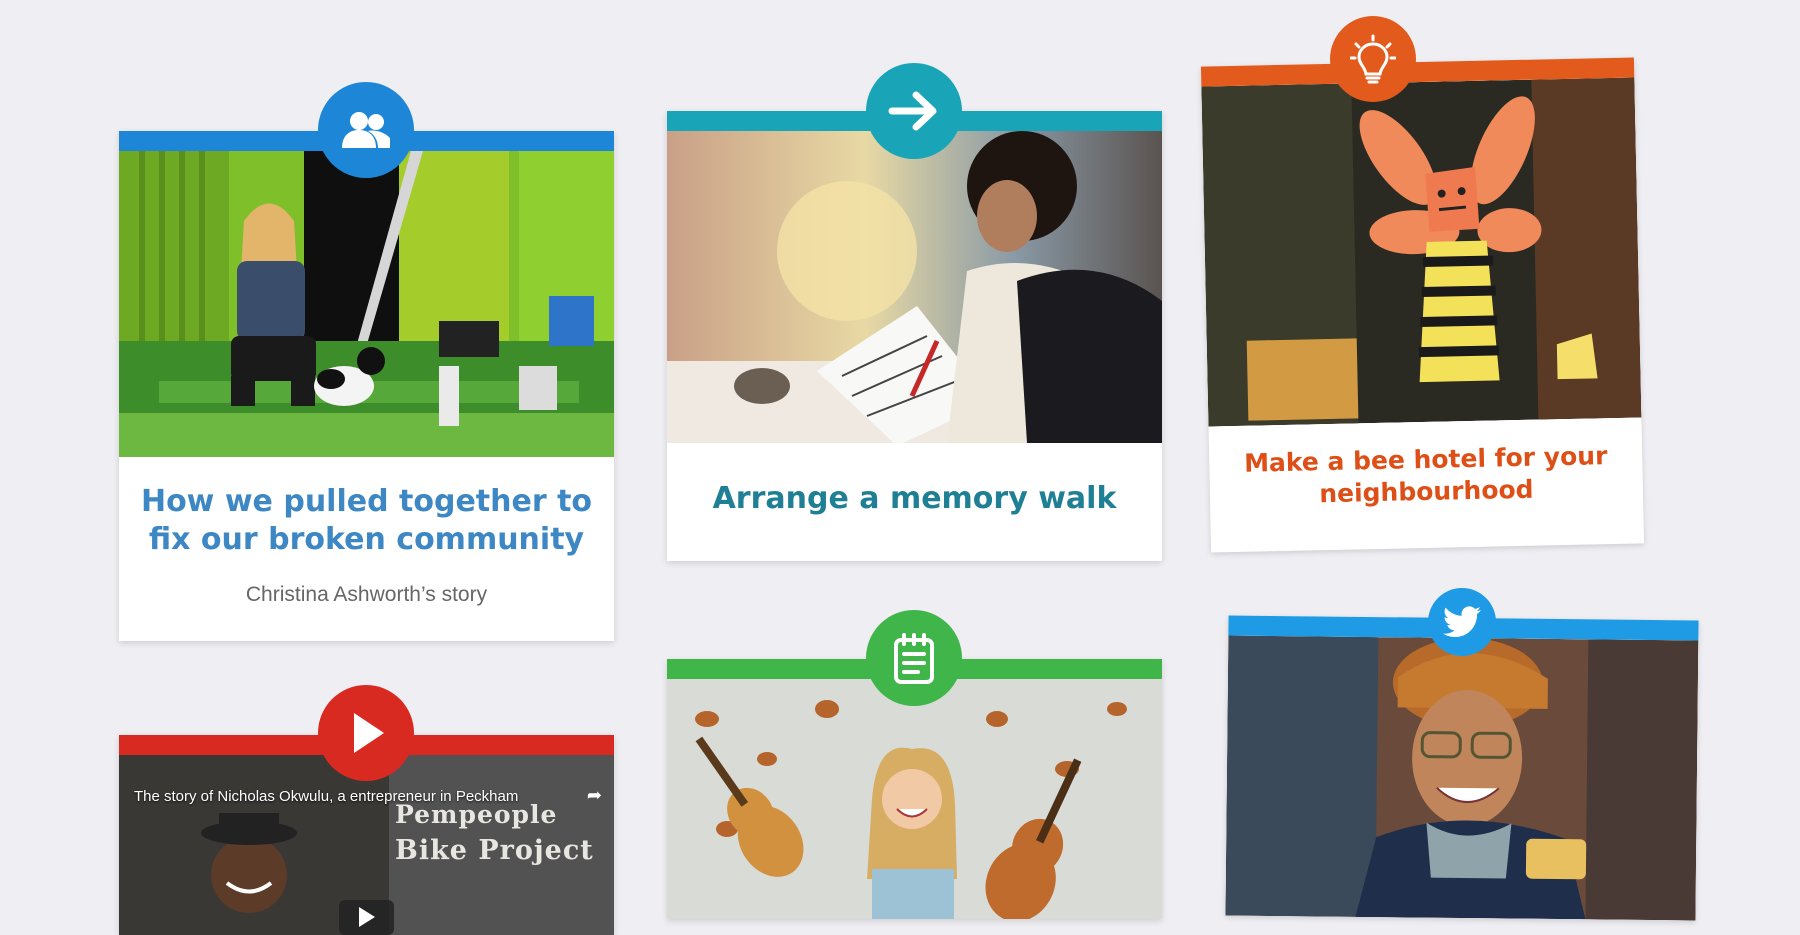  I want to click on share-icon: ➦, so click(594, 795).